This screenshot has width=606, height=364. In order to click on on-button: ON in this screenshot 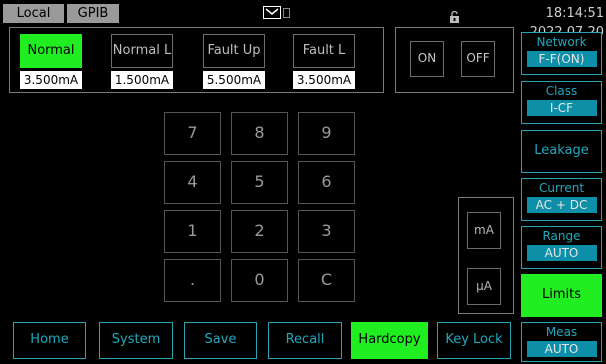, I will do `click(427, 59)`.